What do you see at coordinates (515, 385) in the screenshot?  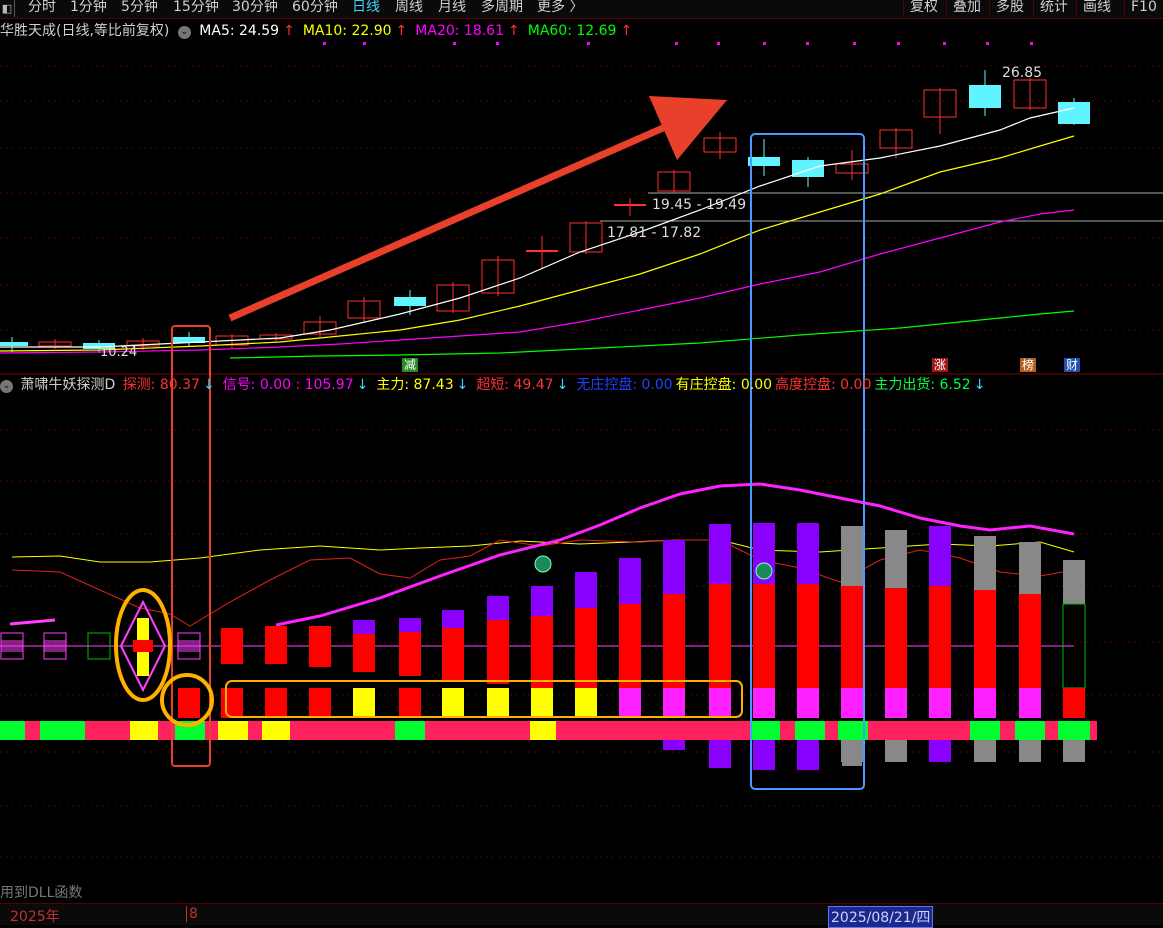 I see `indicator-item-3: 超短: 49.47` at bounding box center [515, 385].